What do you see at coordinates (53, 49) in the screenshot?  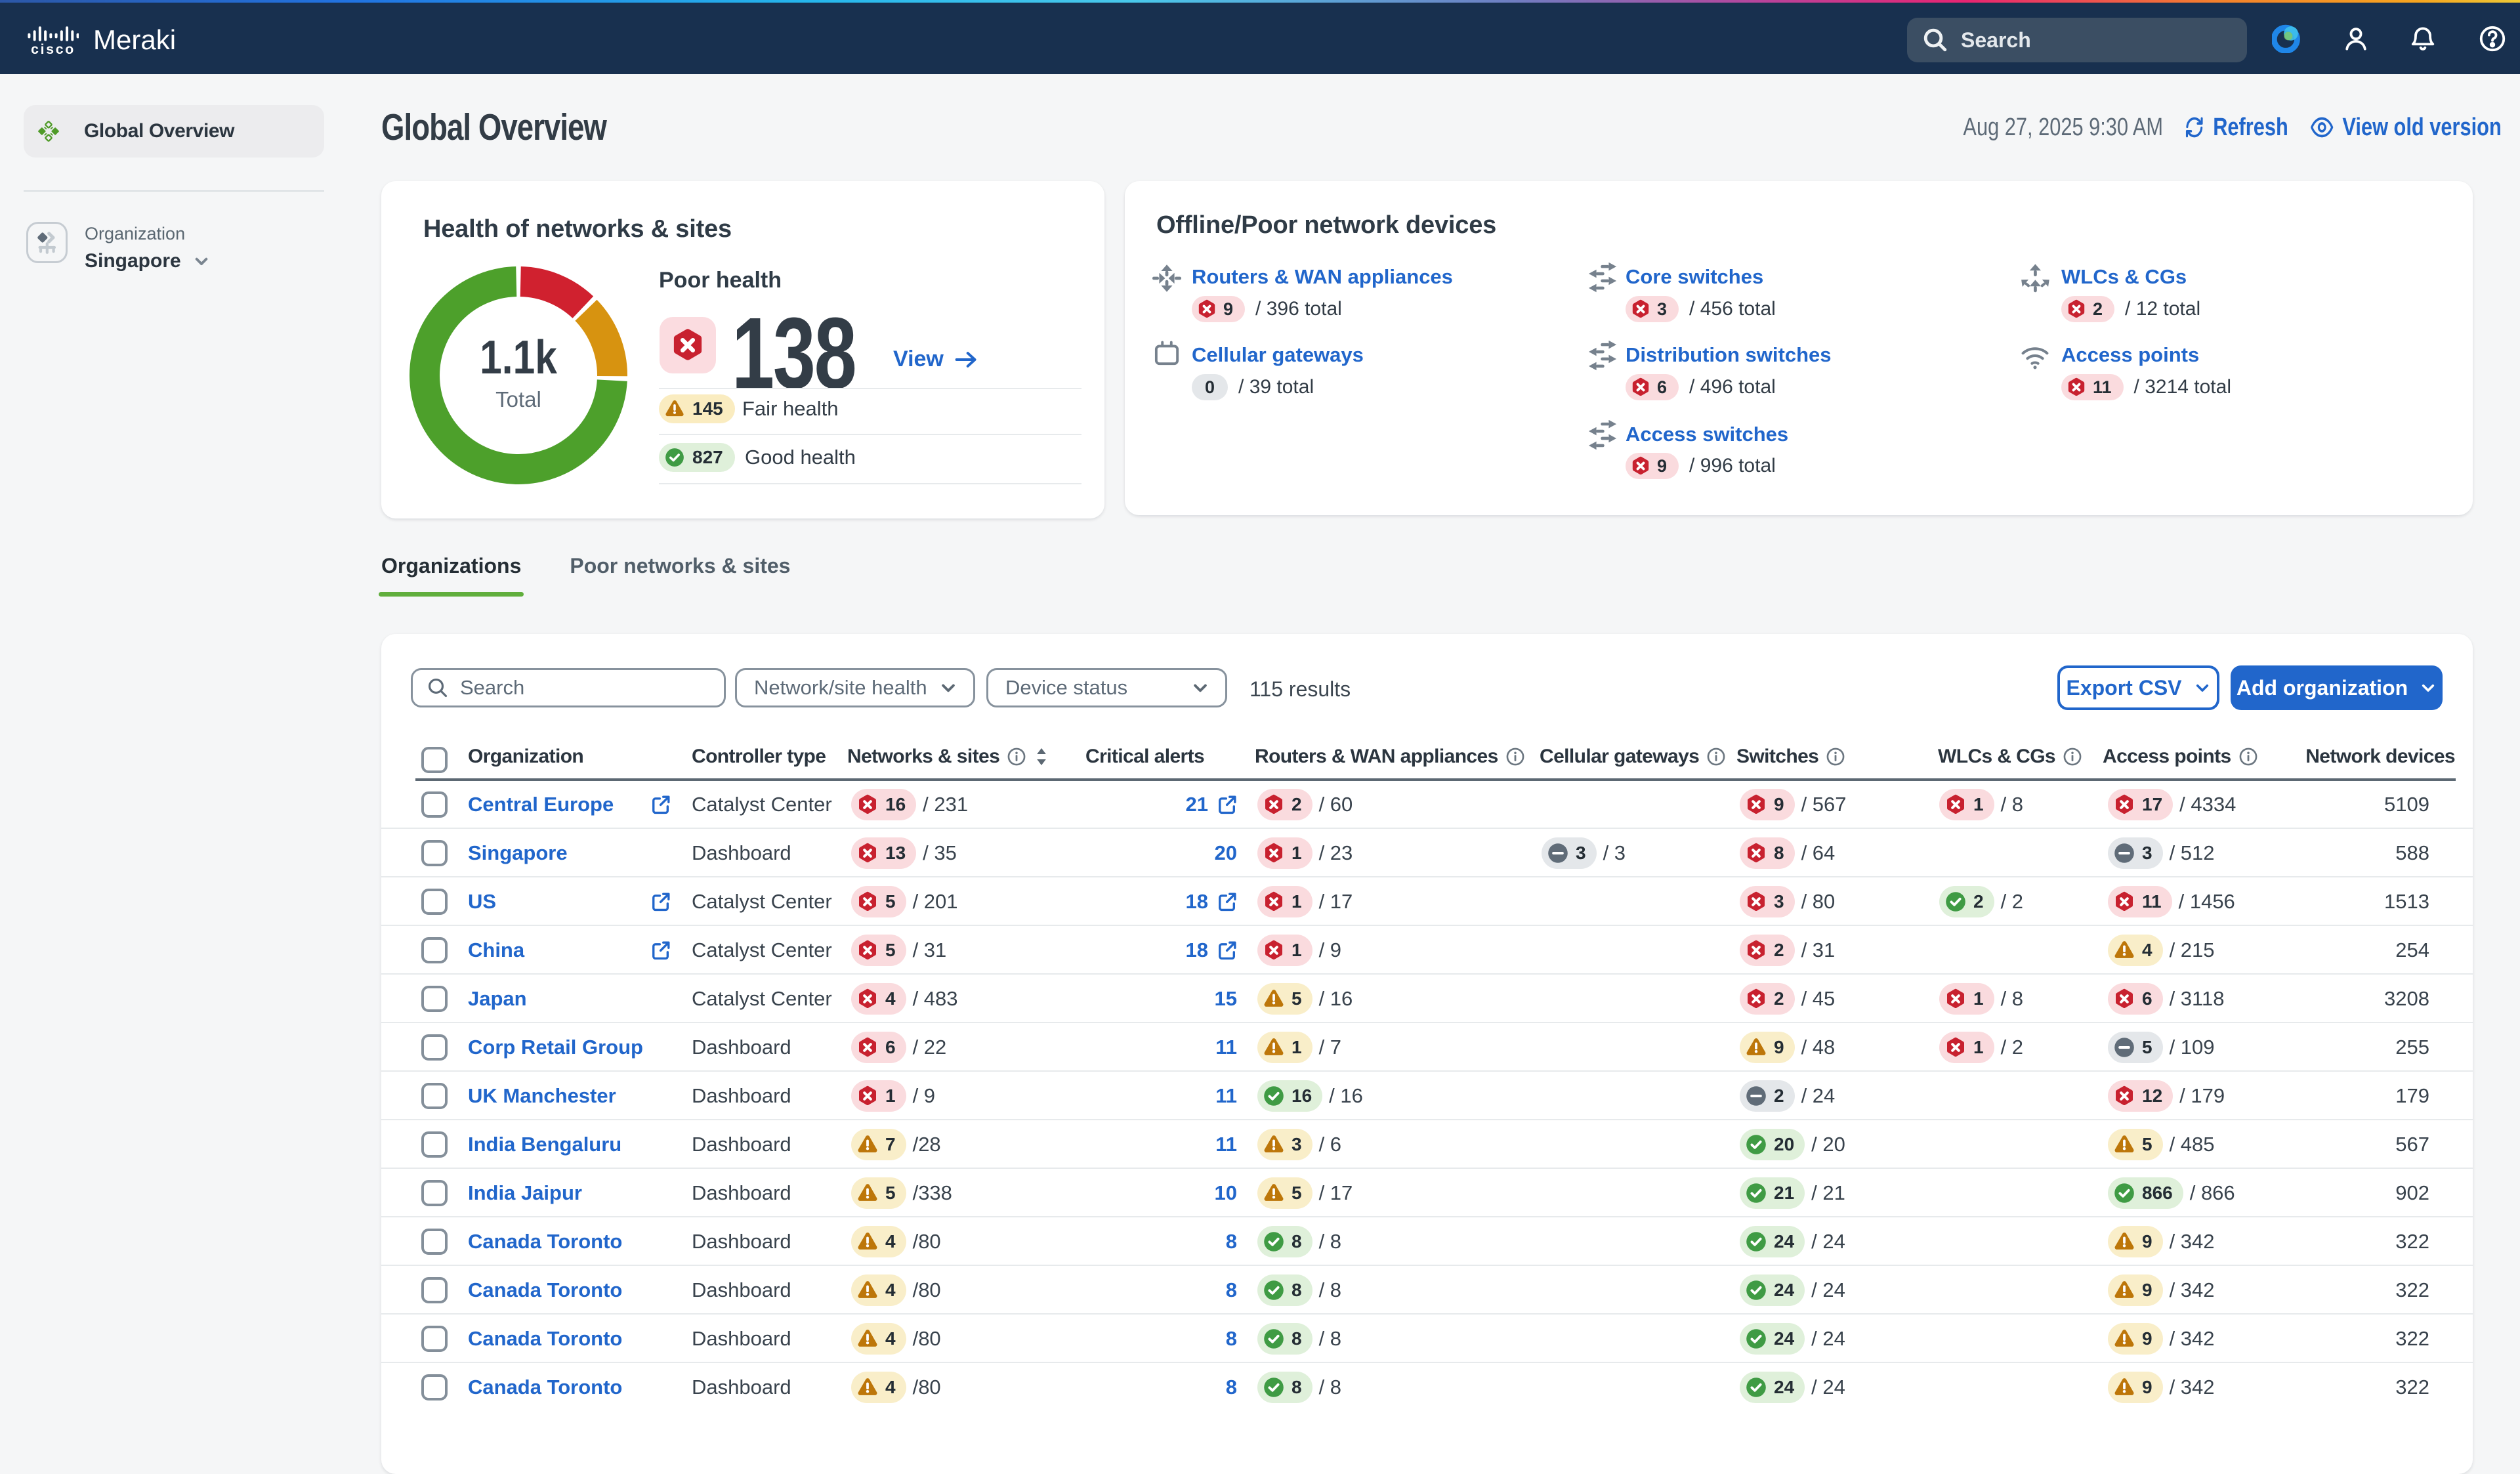 I see `svg-text: cisco` at bounding box center [53, 49].